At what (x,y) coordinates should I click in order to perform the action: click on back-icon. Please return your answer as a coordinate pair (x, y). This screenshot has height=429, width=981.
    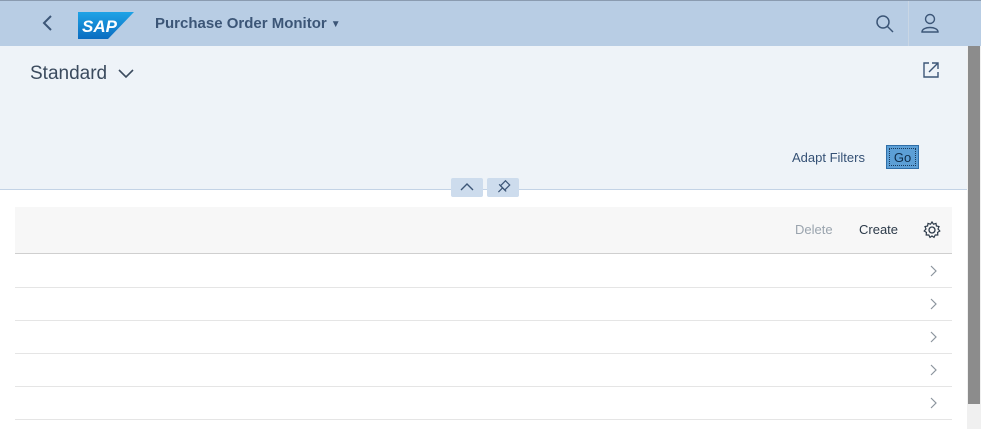
    Looking at the image, I should click on (47, 23).